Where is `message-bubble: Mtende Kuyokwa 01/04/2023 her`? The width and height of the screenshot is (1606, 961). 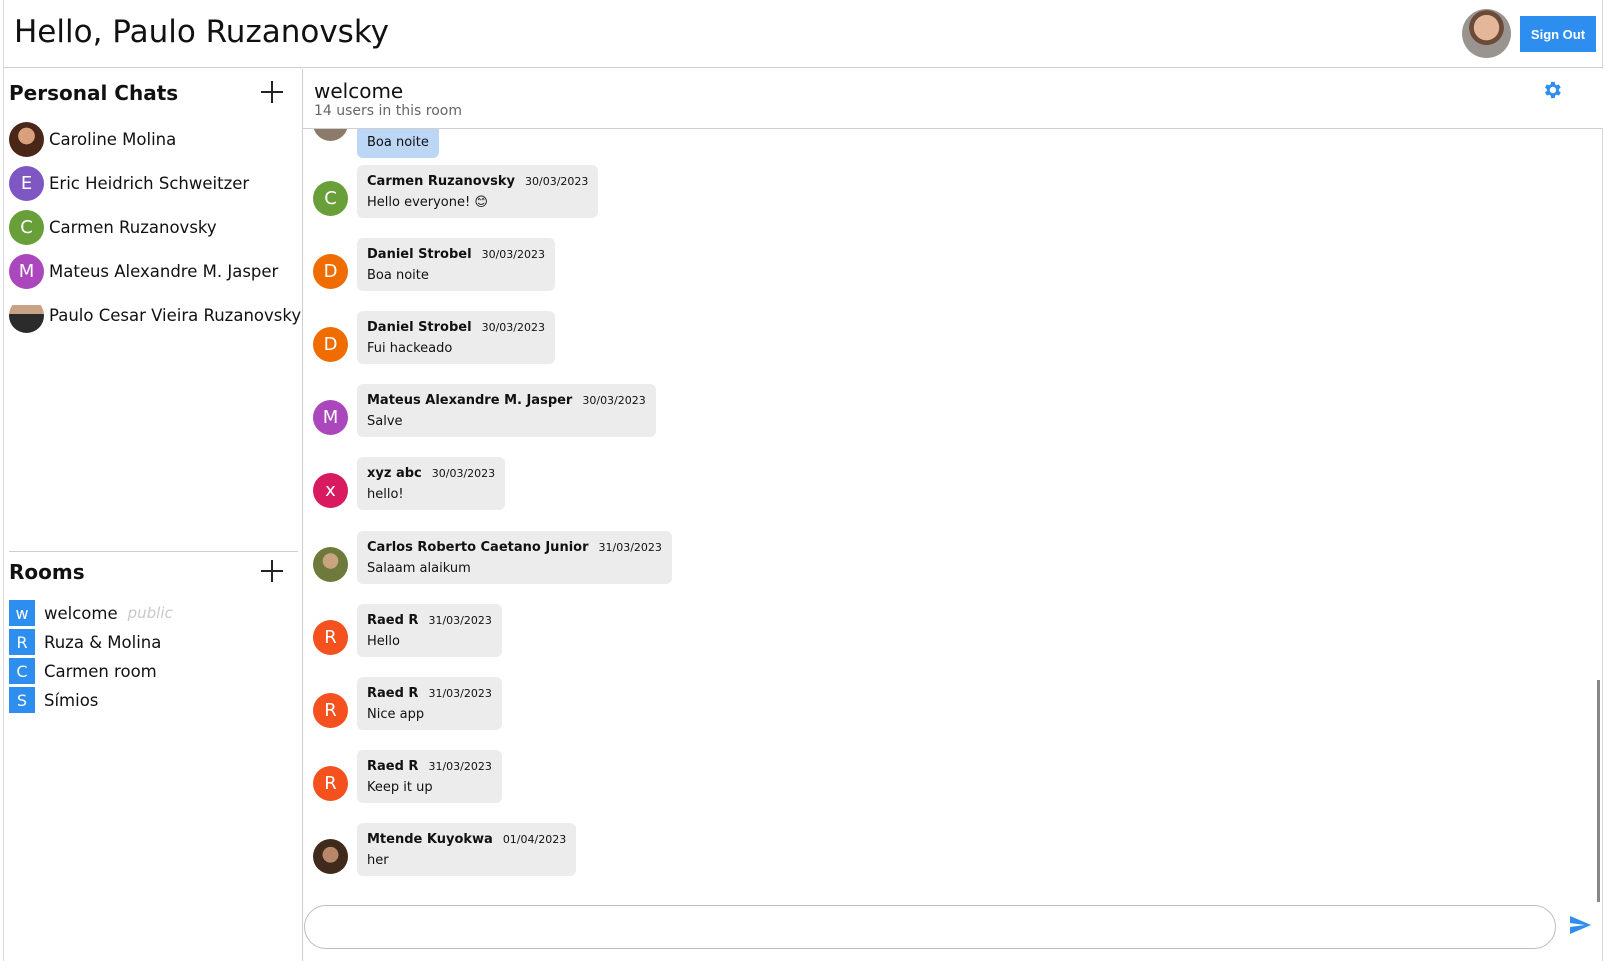 message-bubble: Mtende Kuyokwa 01/04/2023 her is located at coordinates (467, 849).